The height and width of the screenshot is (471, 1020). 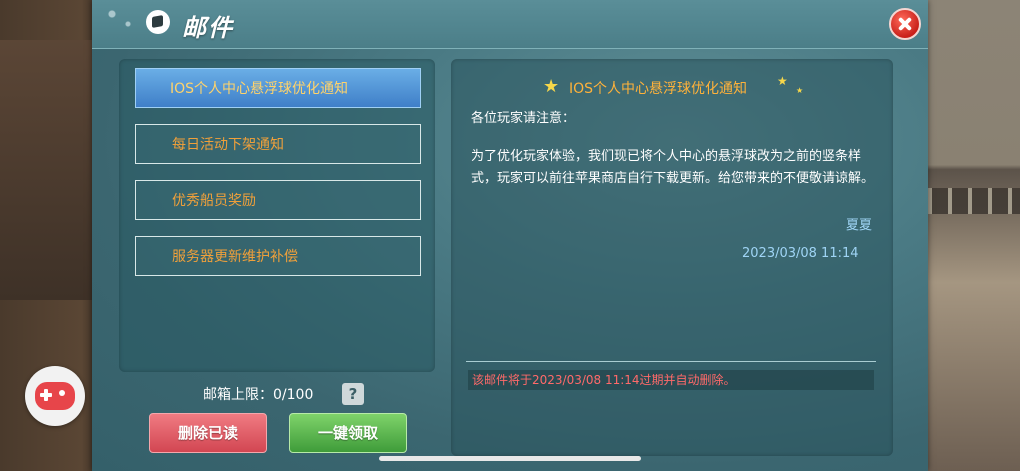 What do you see at coordinates (671, 361) in the screenshot?
I see `detail-divider` at bounding box center [671, 361].